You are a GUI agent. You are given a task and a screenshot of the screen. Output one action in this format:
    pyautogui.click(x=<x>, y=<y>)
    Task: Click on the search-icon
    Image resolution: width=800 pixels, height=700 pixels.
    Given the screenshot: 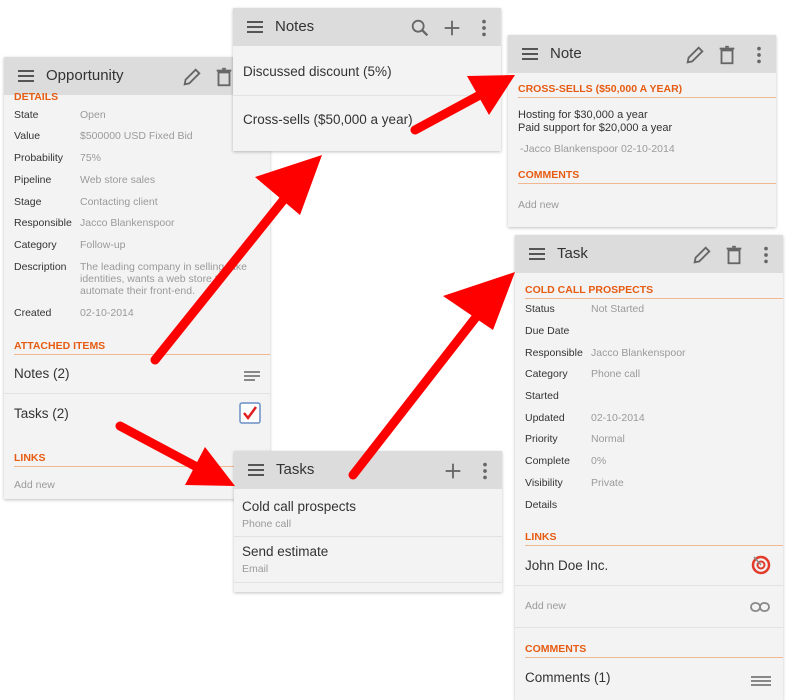 What is the action you would take?
    pyautogui.click(x=420, y=28)
    